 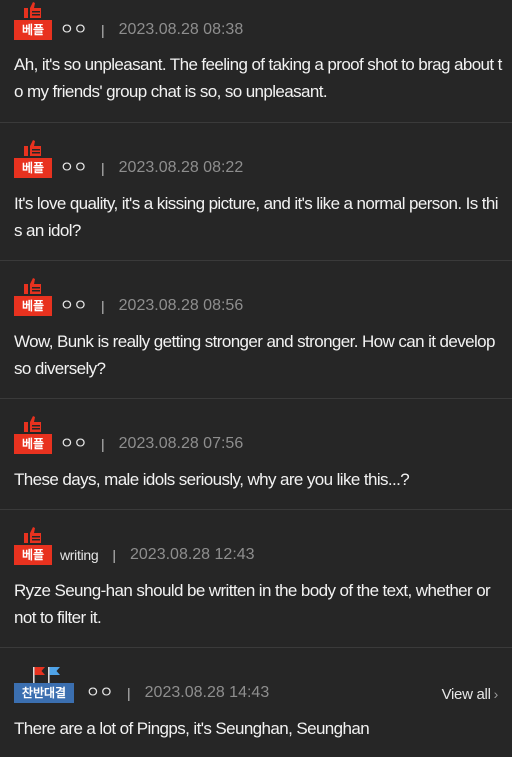 What do you see at coordinates (44, 693) in the screenshot?
I see `versus-badge-label: 찬반대결` at bounding box center [44, 693].